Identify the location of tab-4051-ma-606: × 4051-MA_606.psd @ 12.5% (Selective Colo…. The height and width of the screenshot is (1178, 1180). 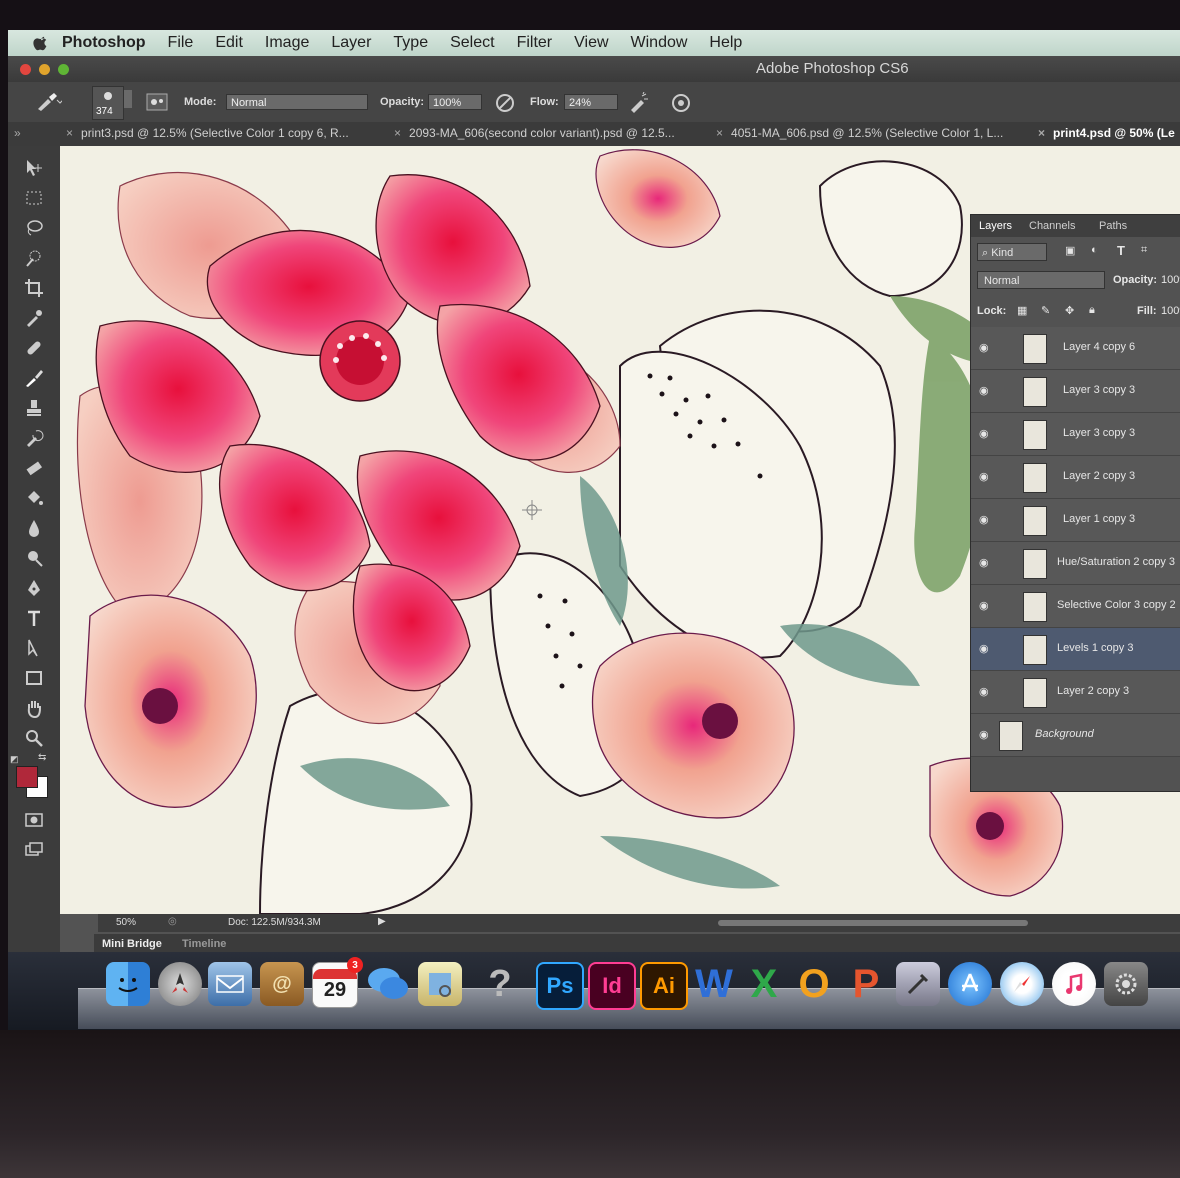
(859, 133).